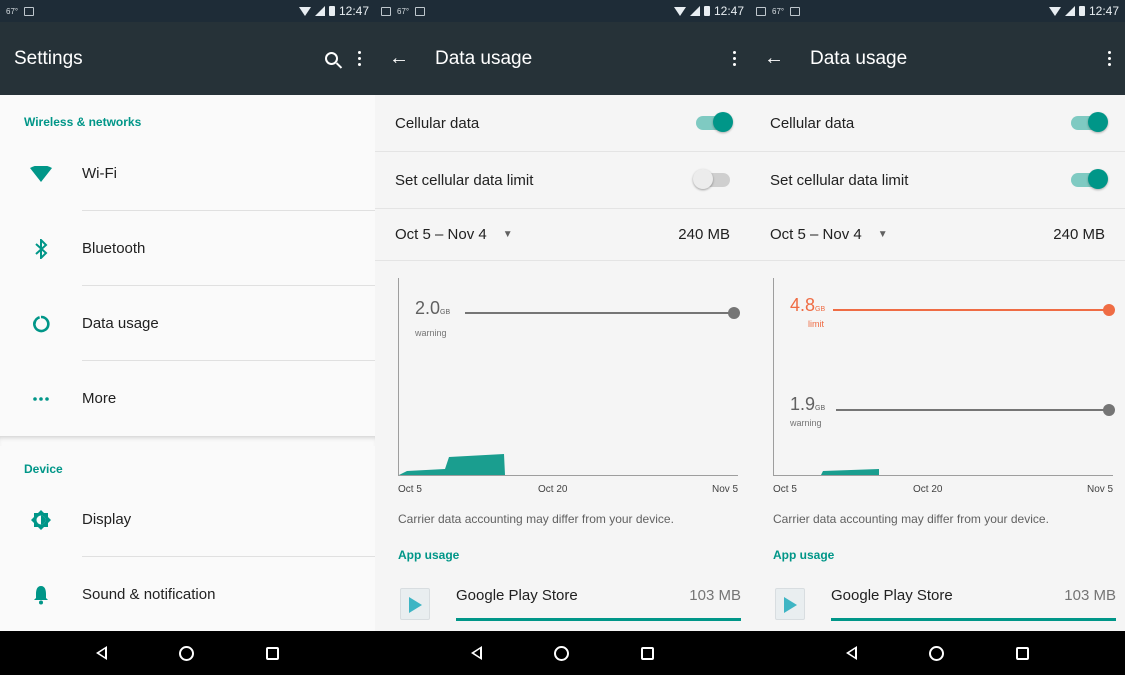 The height and width of the screenshot is (675, 1125). Describe the element at coordinates (41, 173) in the screenshot. I see `wifi-icon` at that location.